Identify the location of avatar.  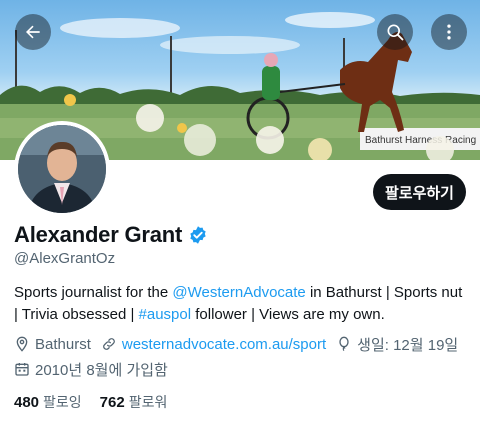
(62, 169).